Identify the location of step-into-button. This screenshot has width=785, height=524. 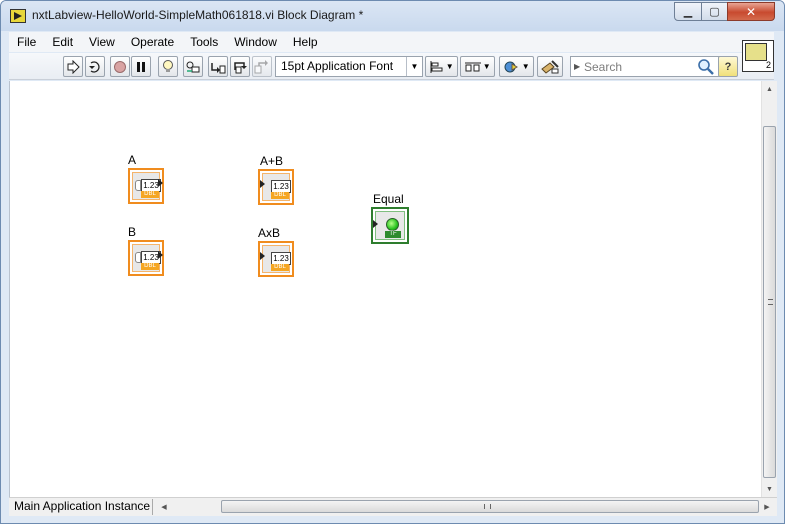
(218, 66).